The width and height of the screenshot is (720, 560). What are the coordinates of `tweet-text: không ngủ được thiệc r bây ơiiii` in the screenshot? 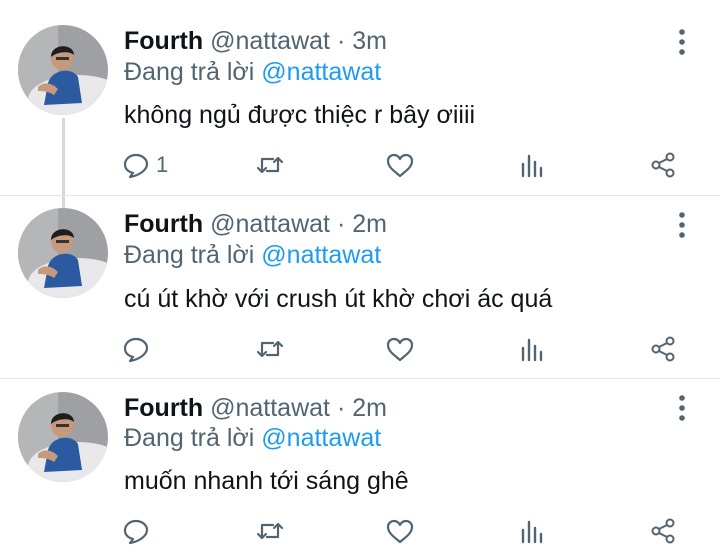 It's located at (300, 115).